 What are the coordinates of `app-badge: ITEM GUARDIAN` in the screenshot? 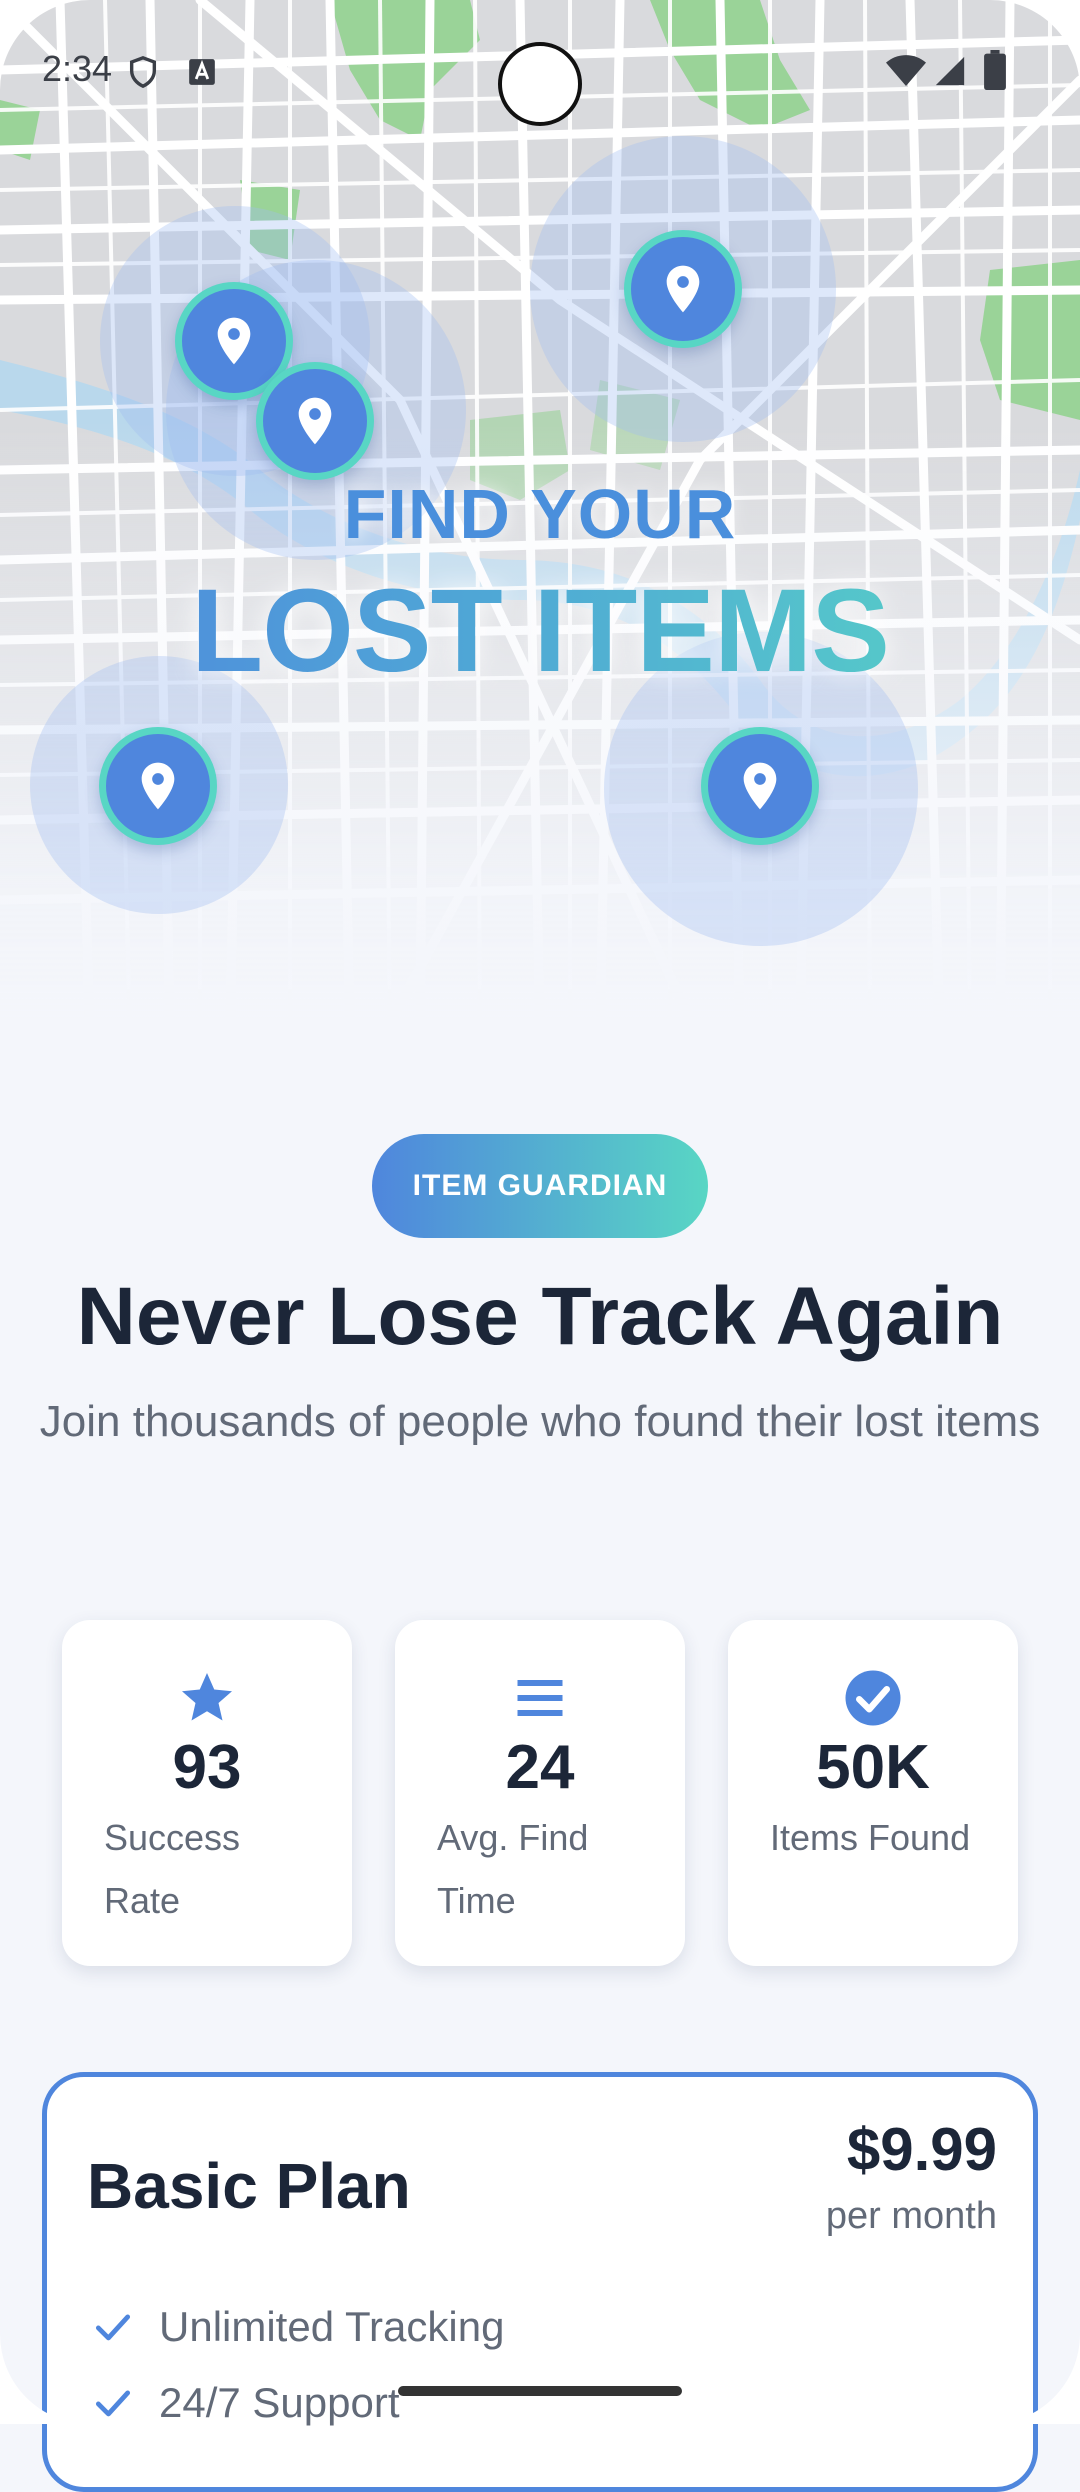 It's located at (540, 1186).